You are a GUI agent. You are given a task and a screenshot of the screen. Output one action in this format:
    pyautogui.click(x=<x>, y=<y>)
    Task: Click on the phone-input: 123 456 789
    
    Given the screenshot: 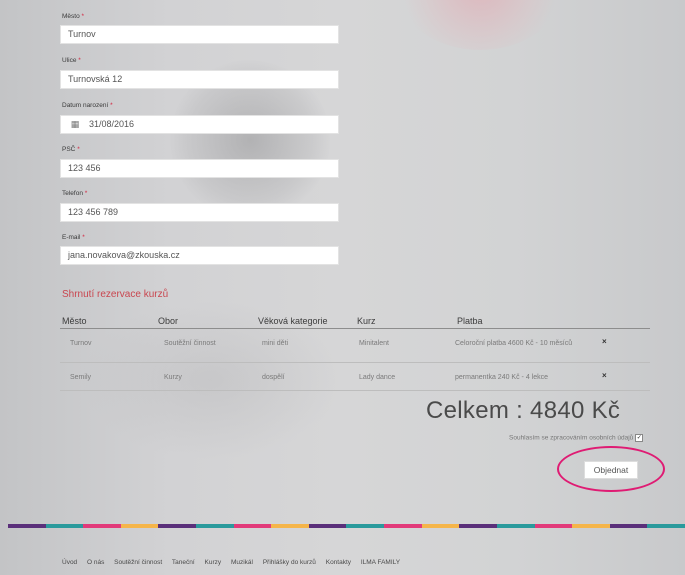 What is the action you would take?
    pyautogui.click(x=199, y=212)
    